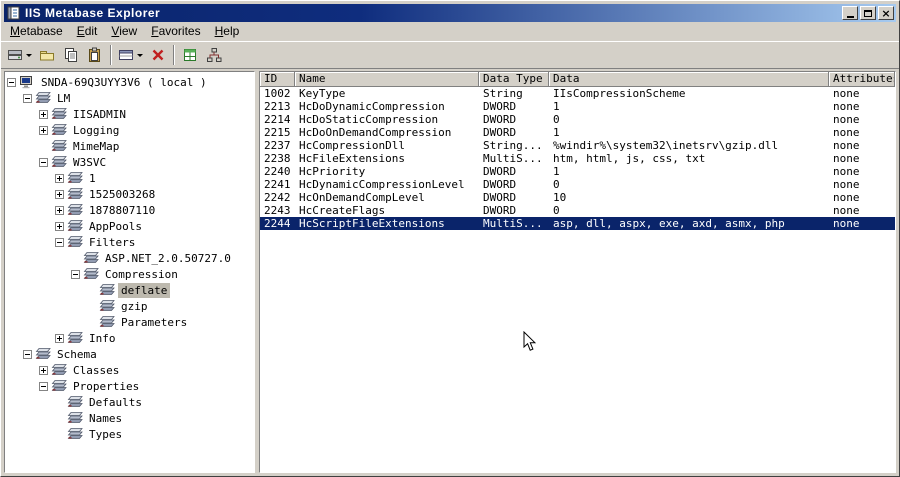 The height and width of the screenshot is (477, 900). Describe the element at coordinates (130, 146) in the screenshot. I see `tree-node-mimemap: MimeMap` at that location.